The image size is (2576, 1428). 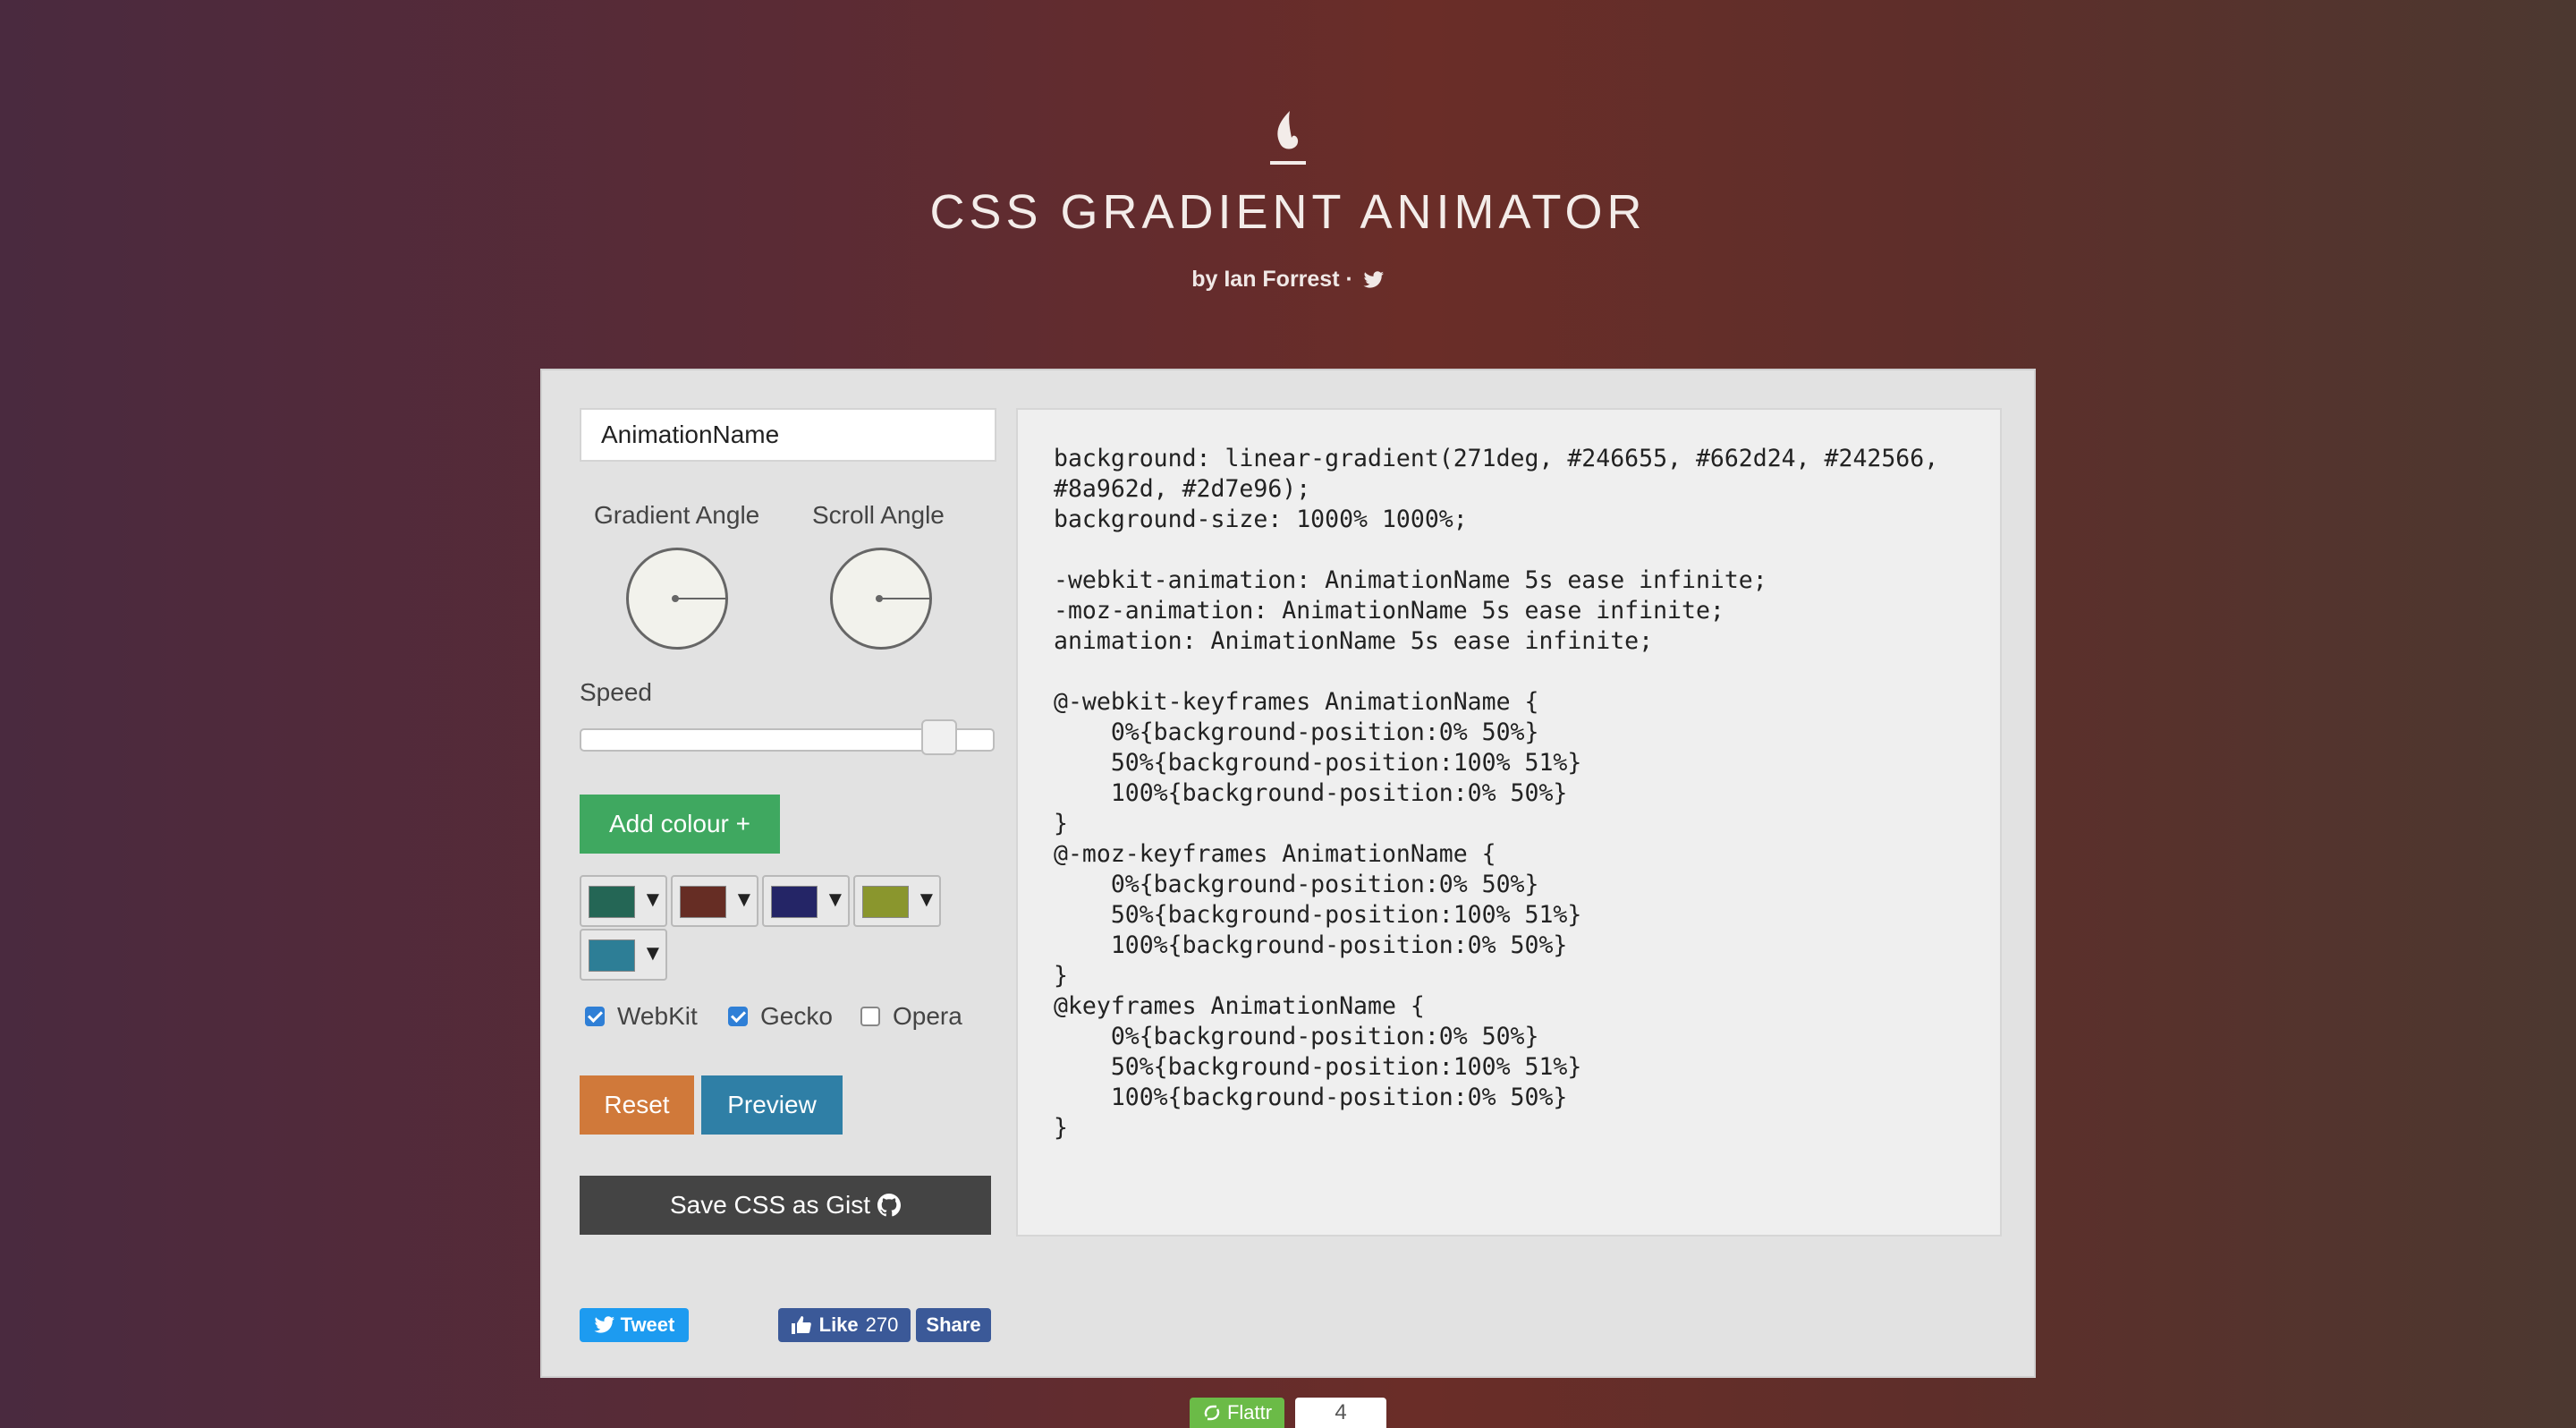 I want to click on facebook-like-button: Like 270, so click(x=844, y=1325).